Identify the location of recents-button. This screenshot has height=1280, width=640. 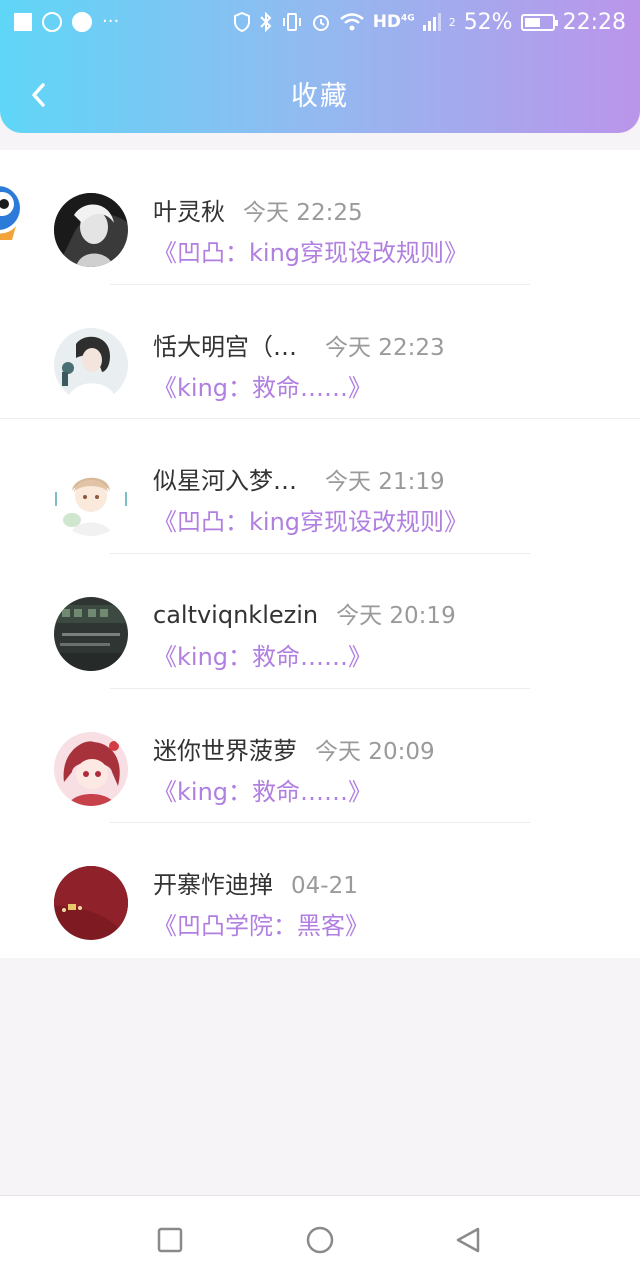
(170, 1240).